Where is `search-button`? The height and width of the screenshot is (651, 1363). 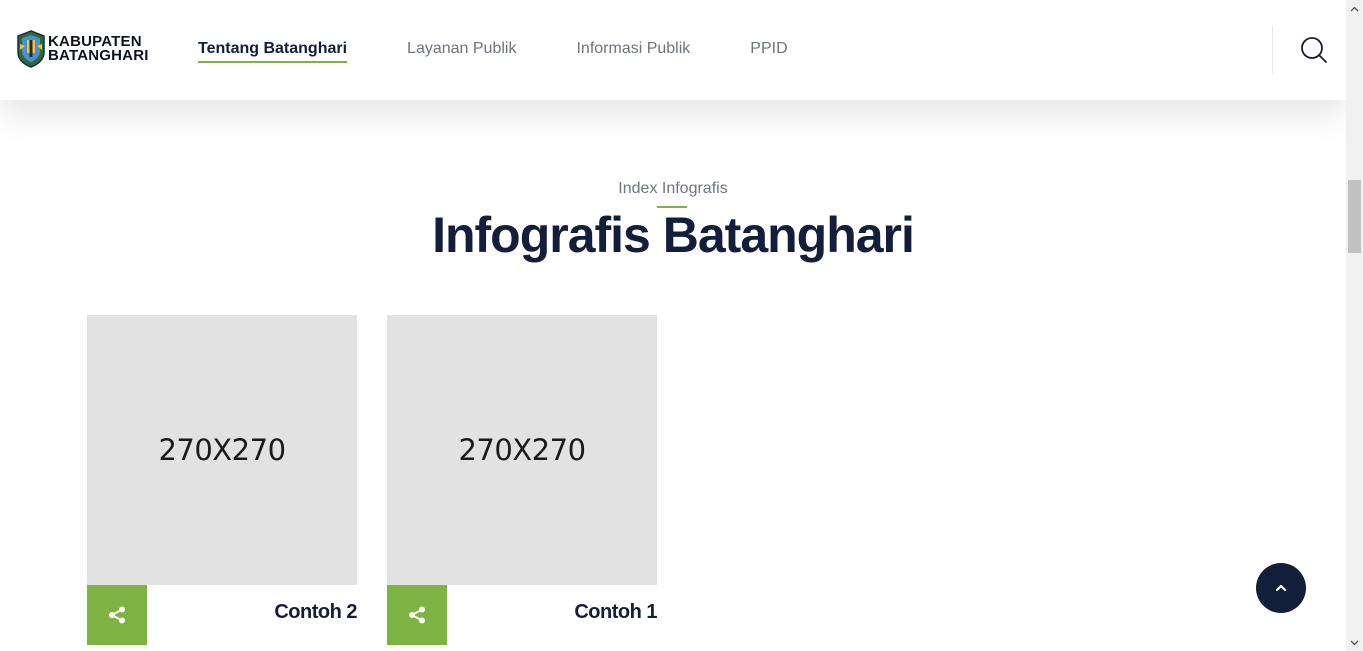
search-button is located at coordinates (1314, 50).